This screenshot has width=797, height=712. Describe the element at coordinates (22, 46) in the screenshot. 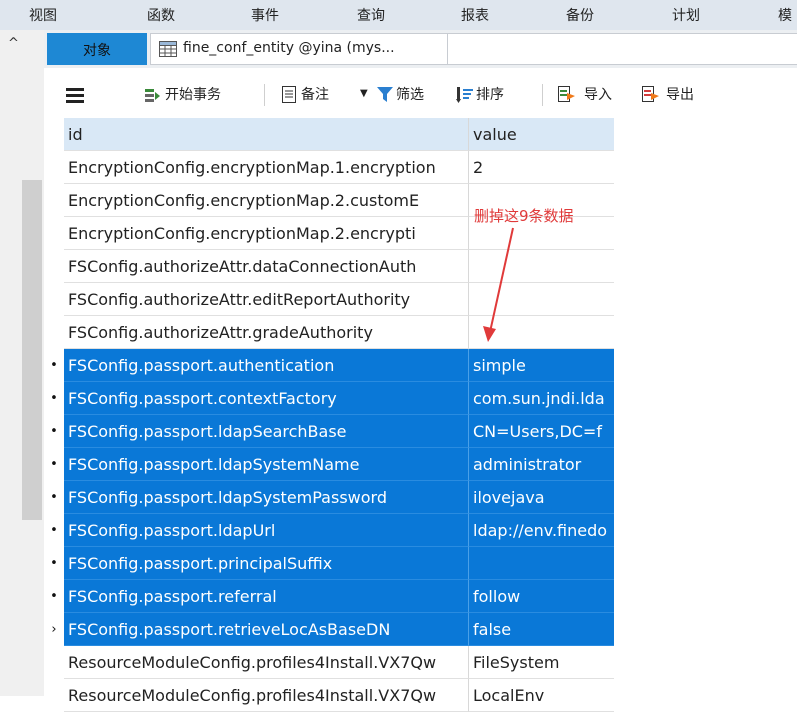

I see `collapse-button: ^` at that location.